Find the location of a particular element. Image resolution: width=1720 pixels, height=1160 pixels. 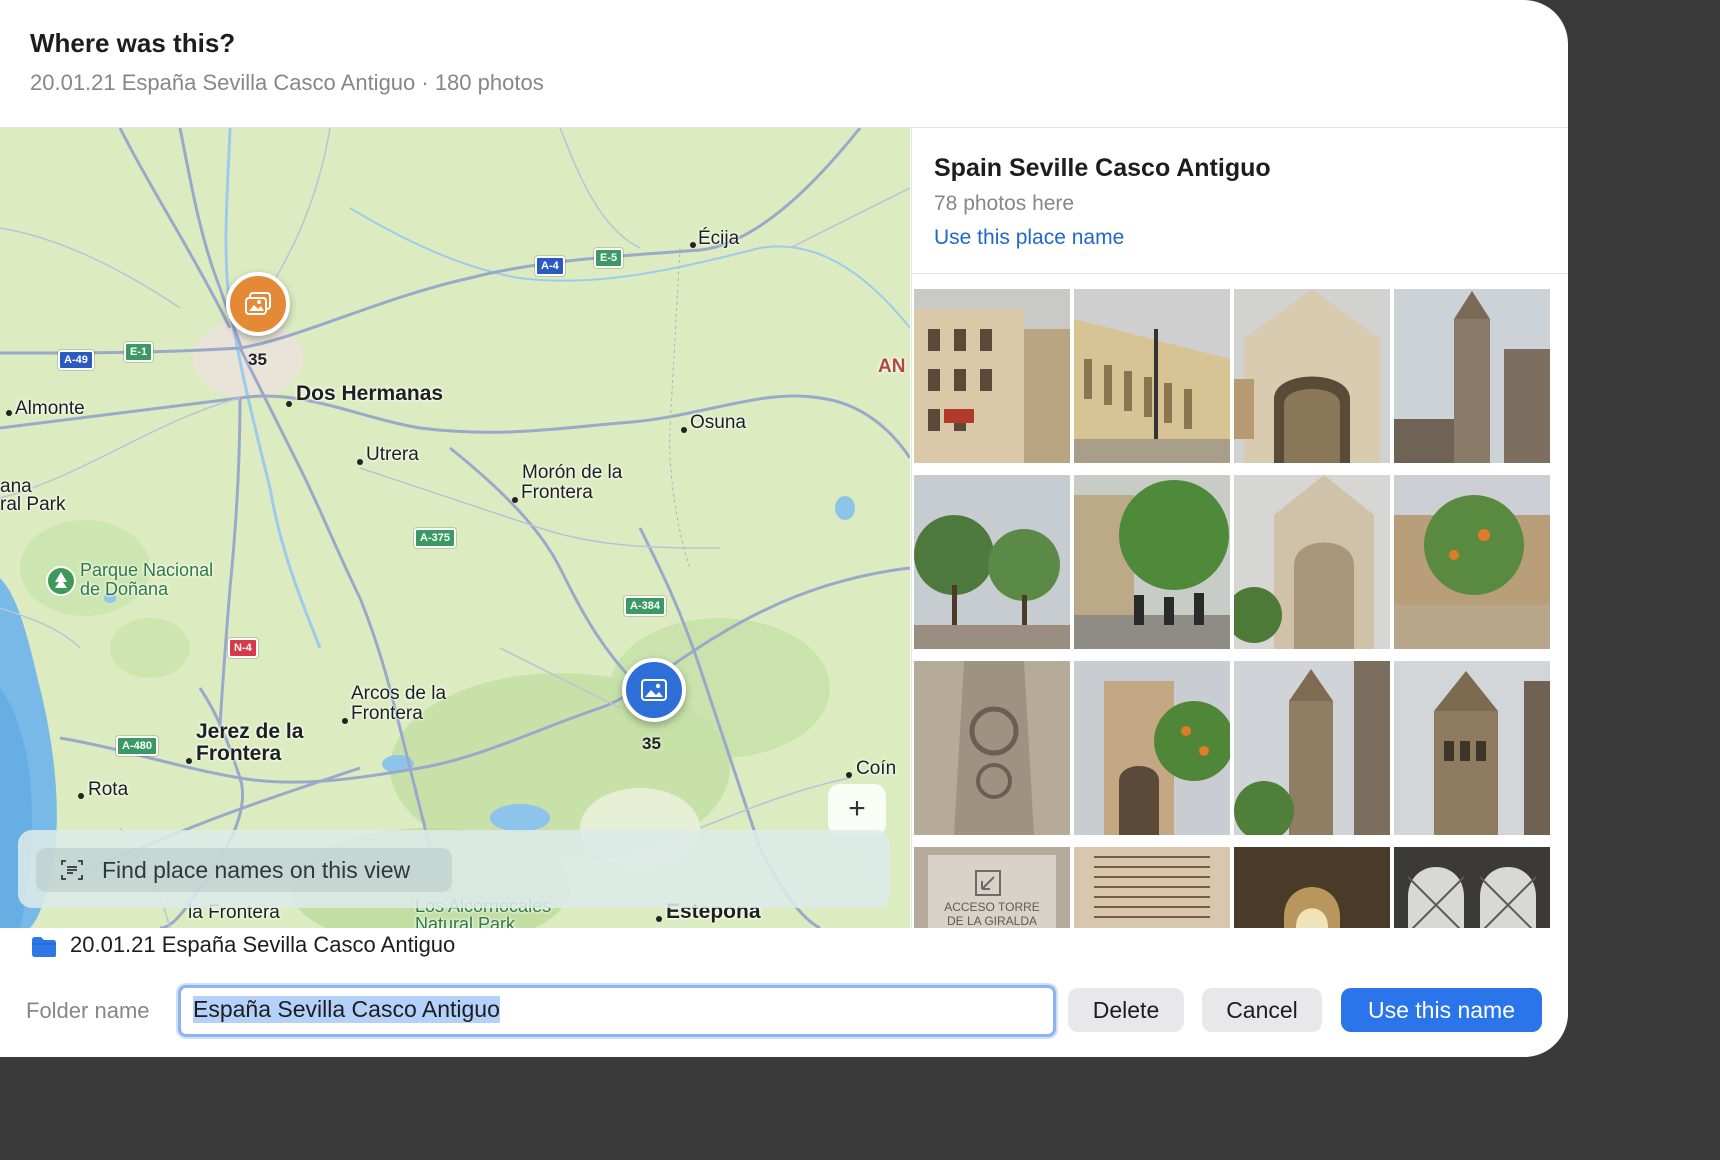

photo-icon is located at coordinates (654, 690).